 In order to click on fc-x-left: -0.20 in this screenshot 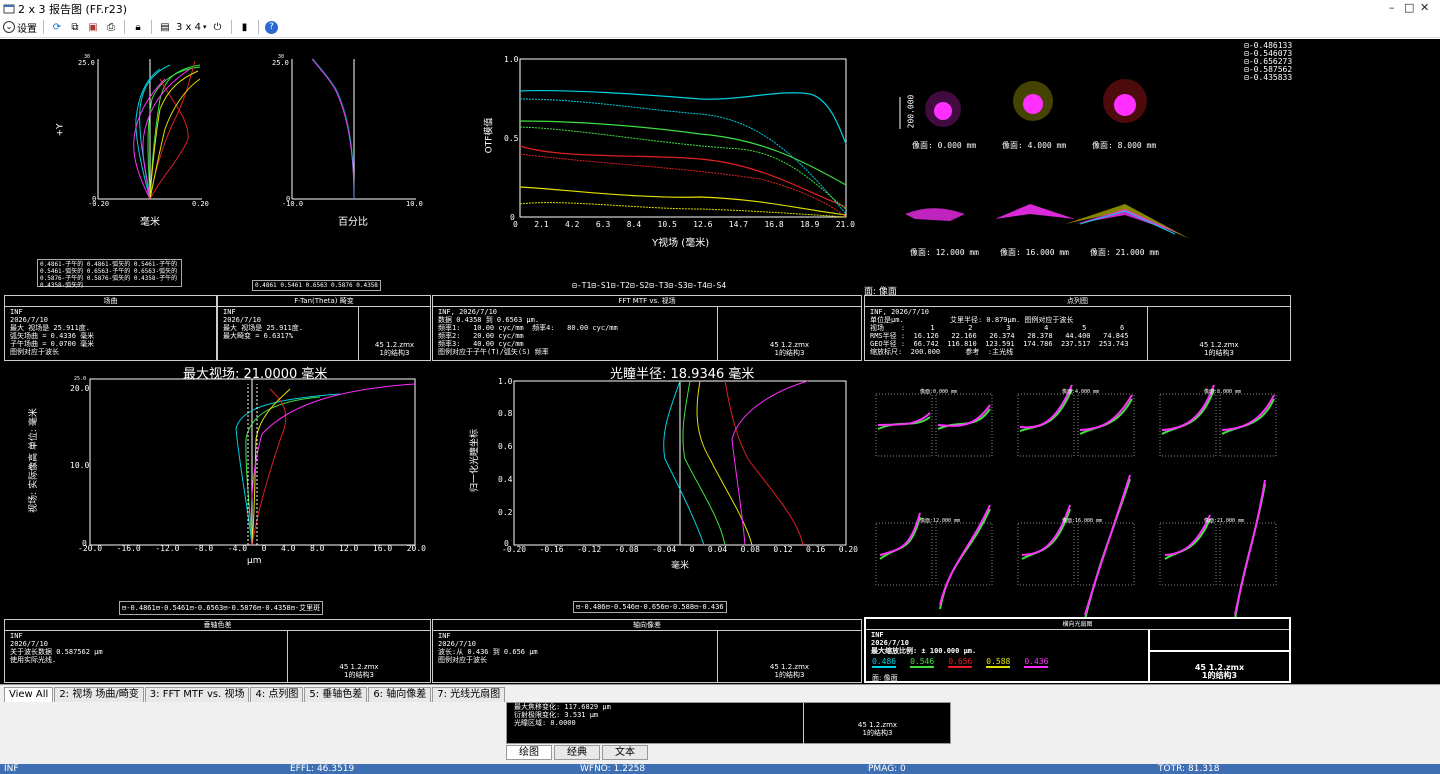, I will do `click(99, 204)`.